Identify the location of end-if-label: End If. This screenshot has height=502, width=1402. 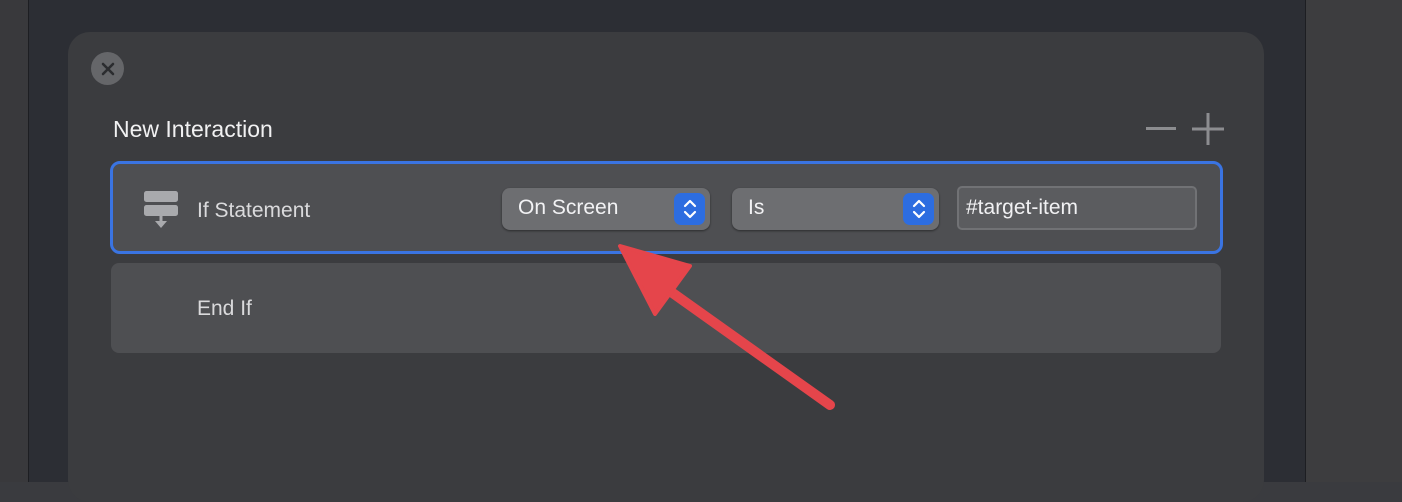
(224, 308).